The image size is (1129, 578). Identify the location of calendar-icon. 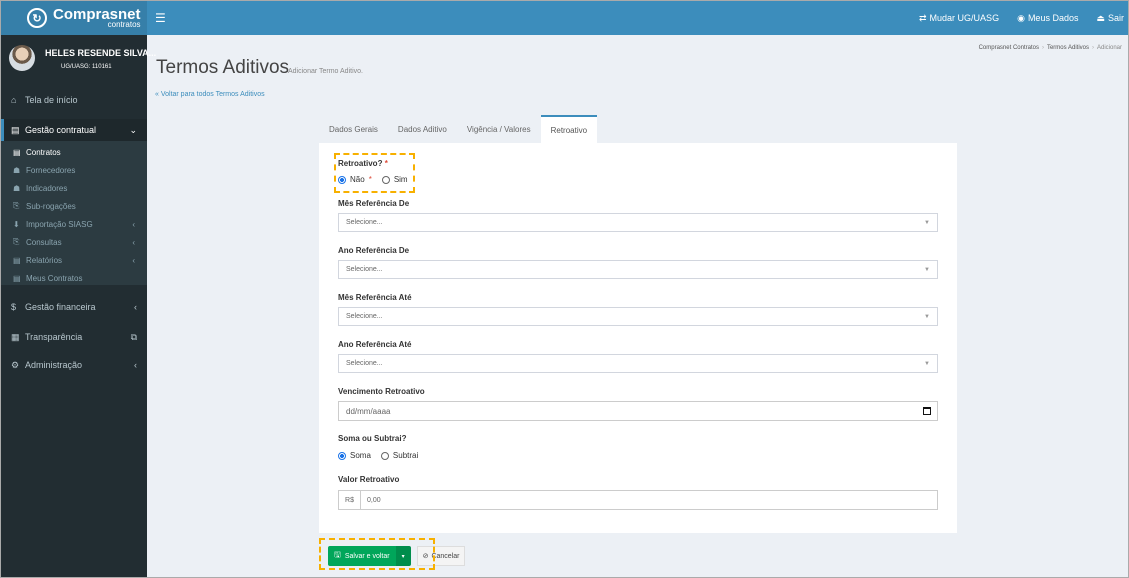
(927, 411).